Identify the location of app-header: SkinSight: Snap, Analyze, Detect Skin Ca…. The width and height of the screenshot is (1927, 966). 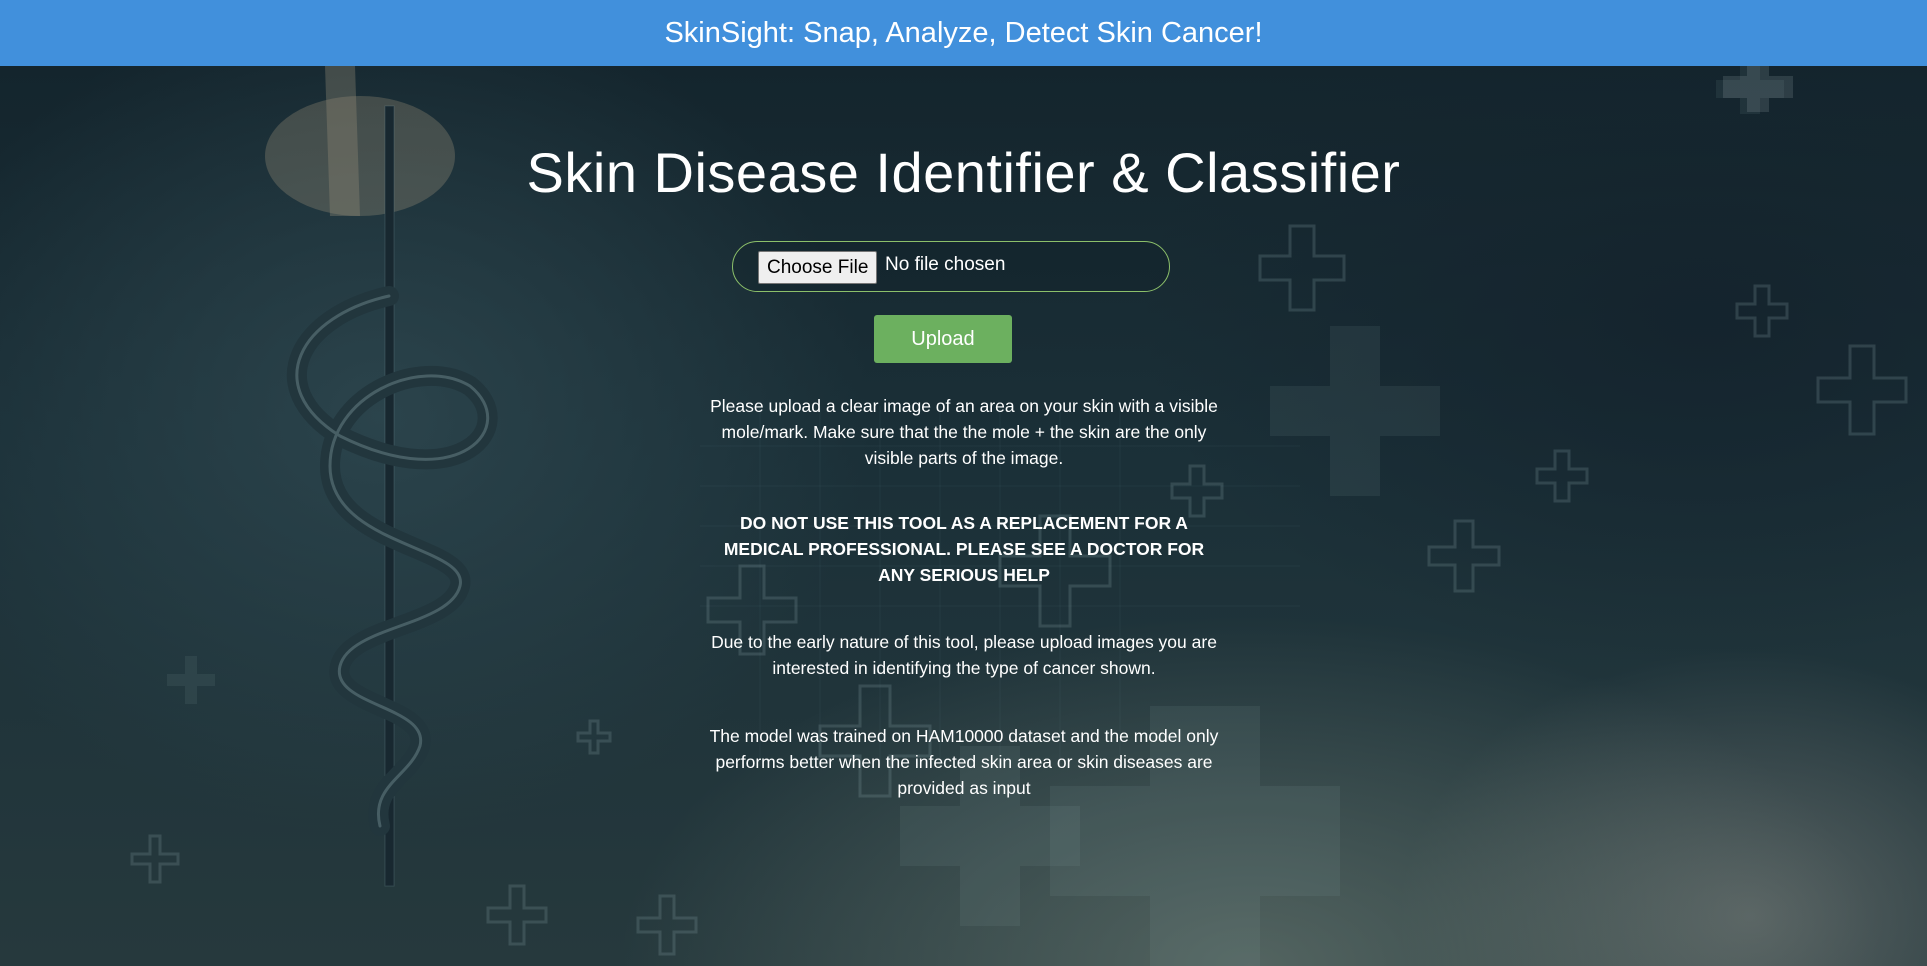
(963, 33).